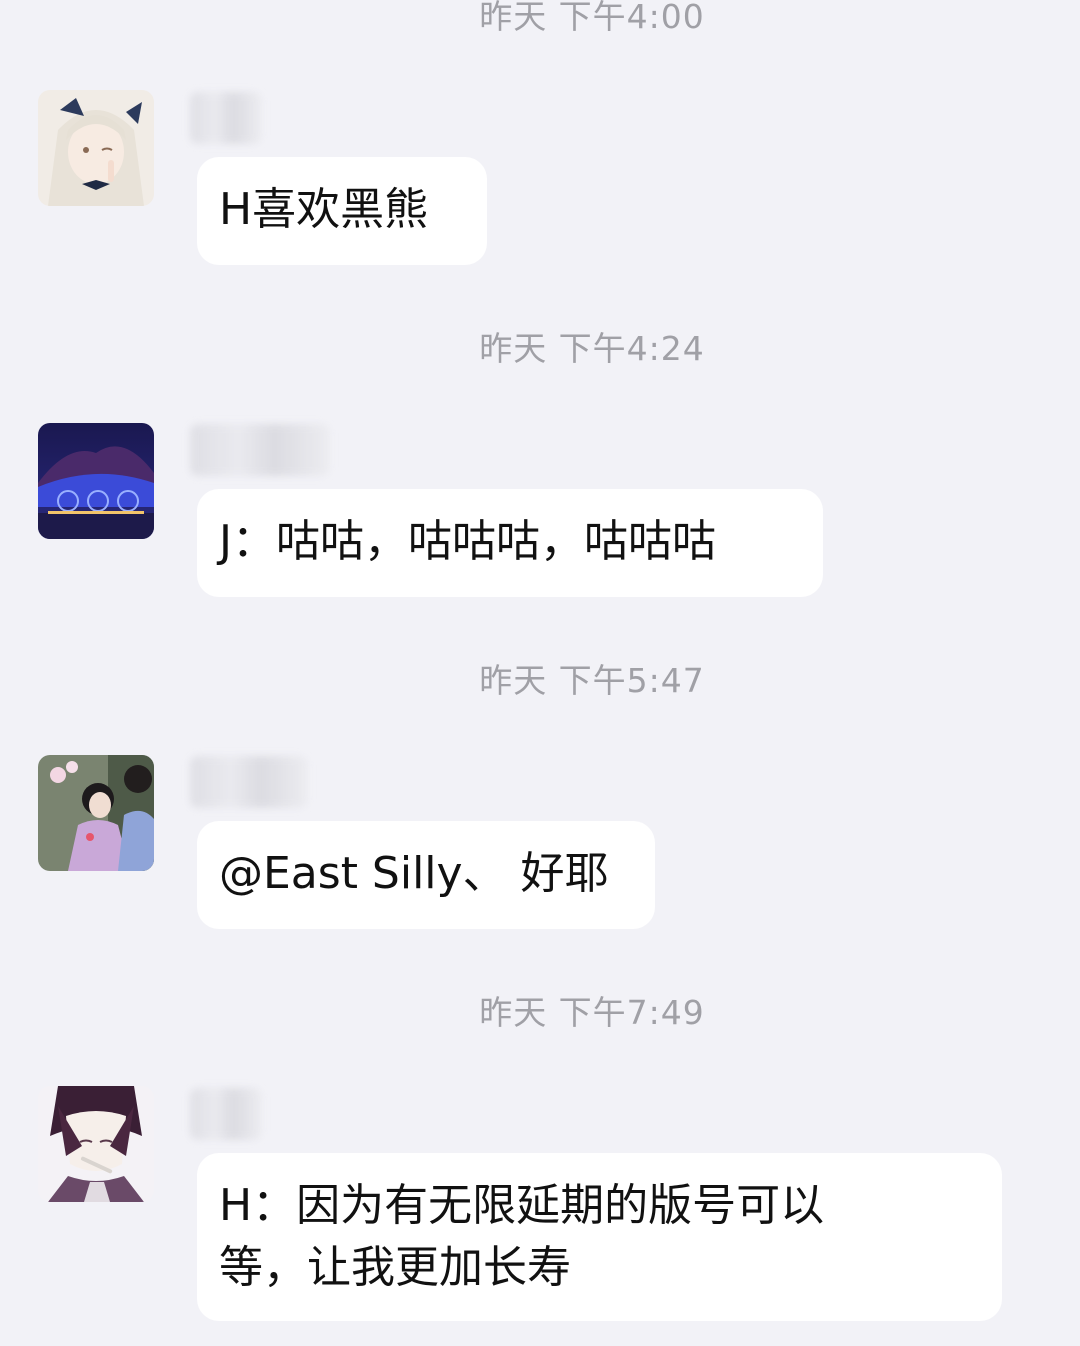 Image resolution: width=1080 pixels, height=1346 pixels. What do you see at coordinates (324, 209) in the screenshot?
I see `message-text: H喜欢黑熊` at bounding box center [324, 209].